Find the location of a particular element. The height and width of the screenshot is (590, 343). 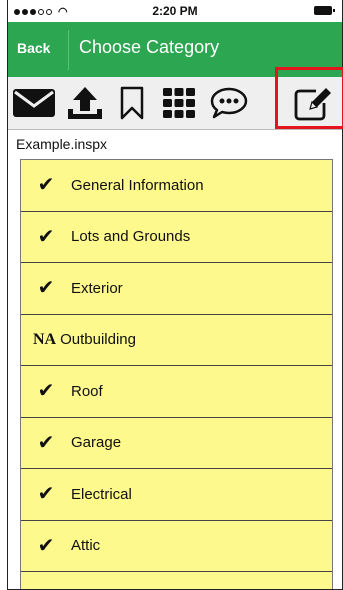

status-bar: ◠ 2:20 PM is located at coordinates (175, 11).